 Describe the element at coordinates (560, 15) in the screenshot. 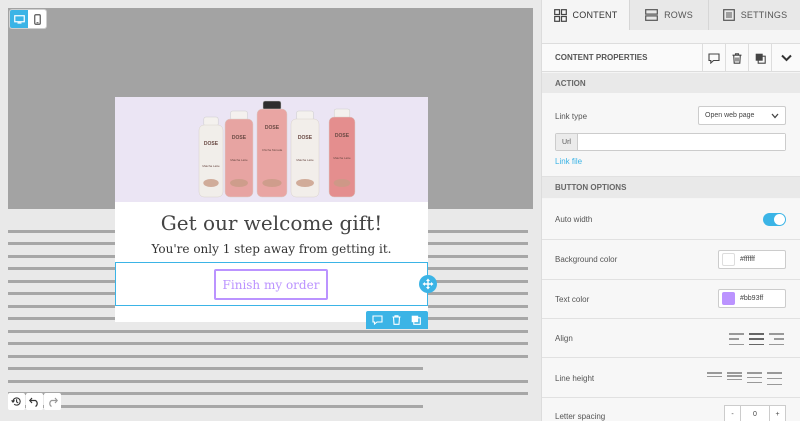

I see `grid-icon` at that location.